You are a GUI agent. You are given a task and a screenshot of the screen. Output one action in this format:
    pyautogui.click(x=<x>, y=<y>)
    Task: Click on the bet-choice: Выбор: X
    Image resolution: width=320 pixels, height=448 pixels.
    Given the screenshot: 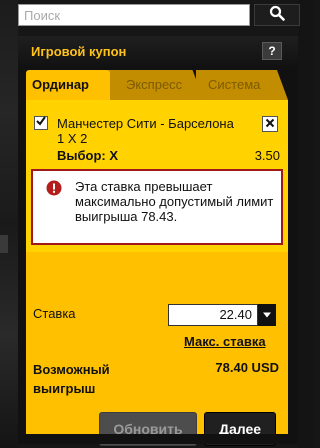 What is the action you would take?
    pyautogui.click(x=88, y=155)
    